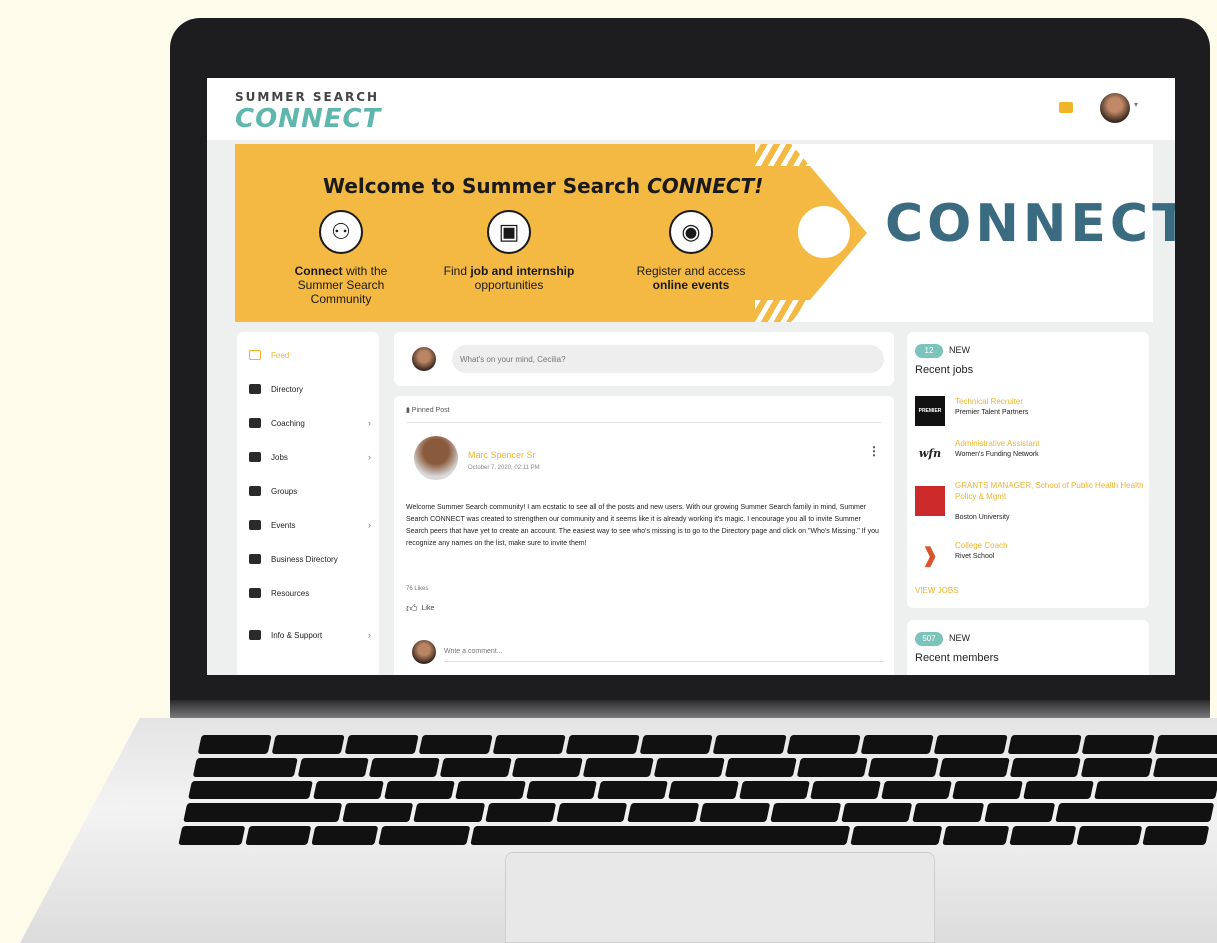  I want to click on job-company: Premier Talent Partners, so click(992, 412).